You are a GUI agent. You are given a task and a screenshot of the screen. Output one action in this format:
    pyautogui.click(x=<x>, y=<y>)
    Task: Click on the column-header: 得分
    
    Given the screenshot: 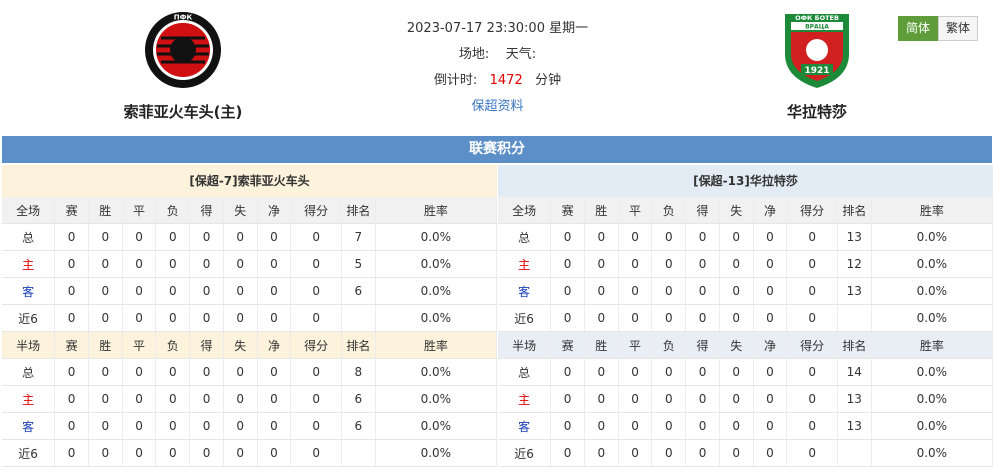 What is the action you would take?
    pyautogui.click(x=316, y=210)
    